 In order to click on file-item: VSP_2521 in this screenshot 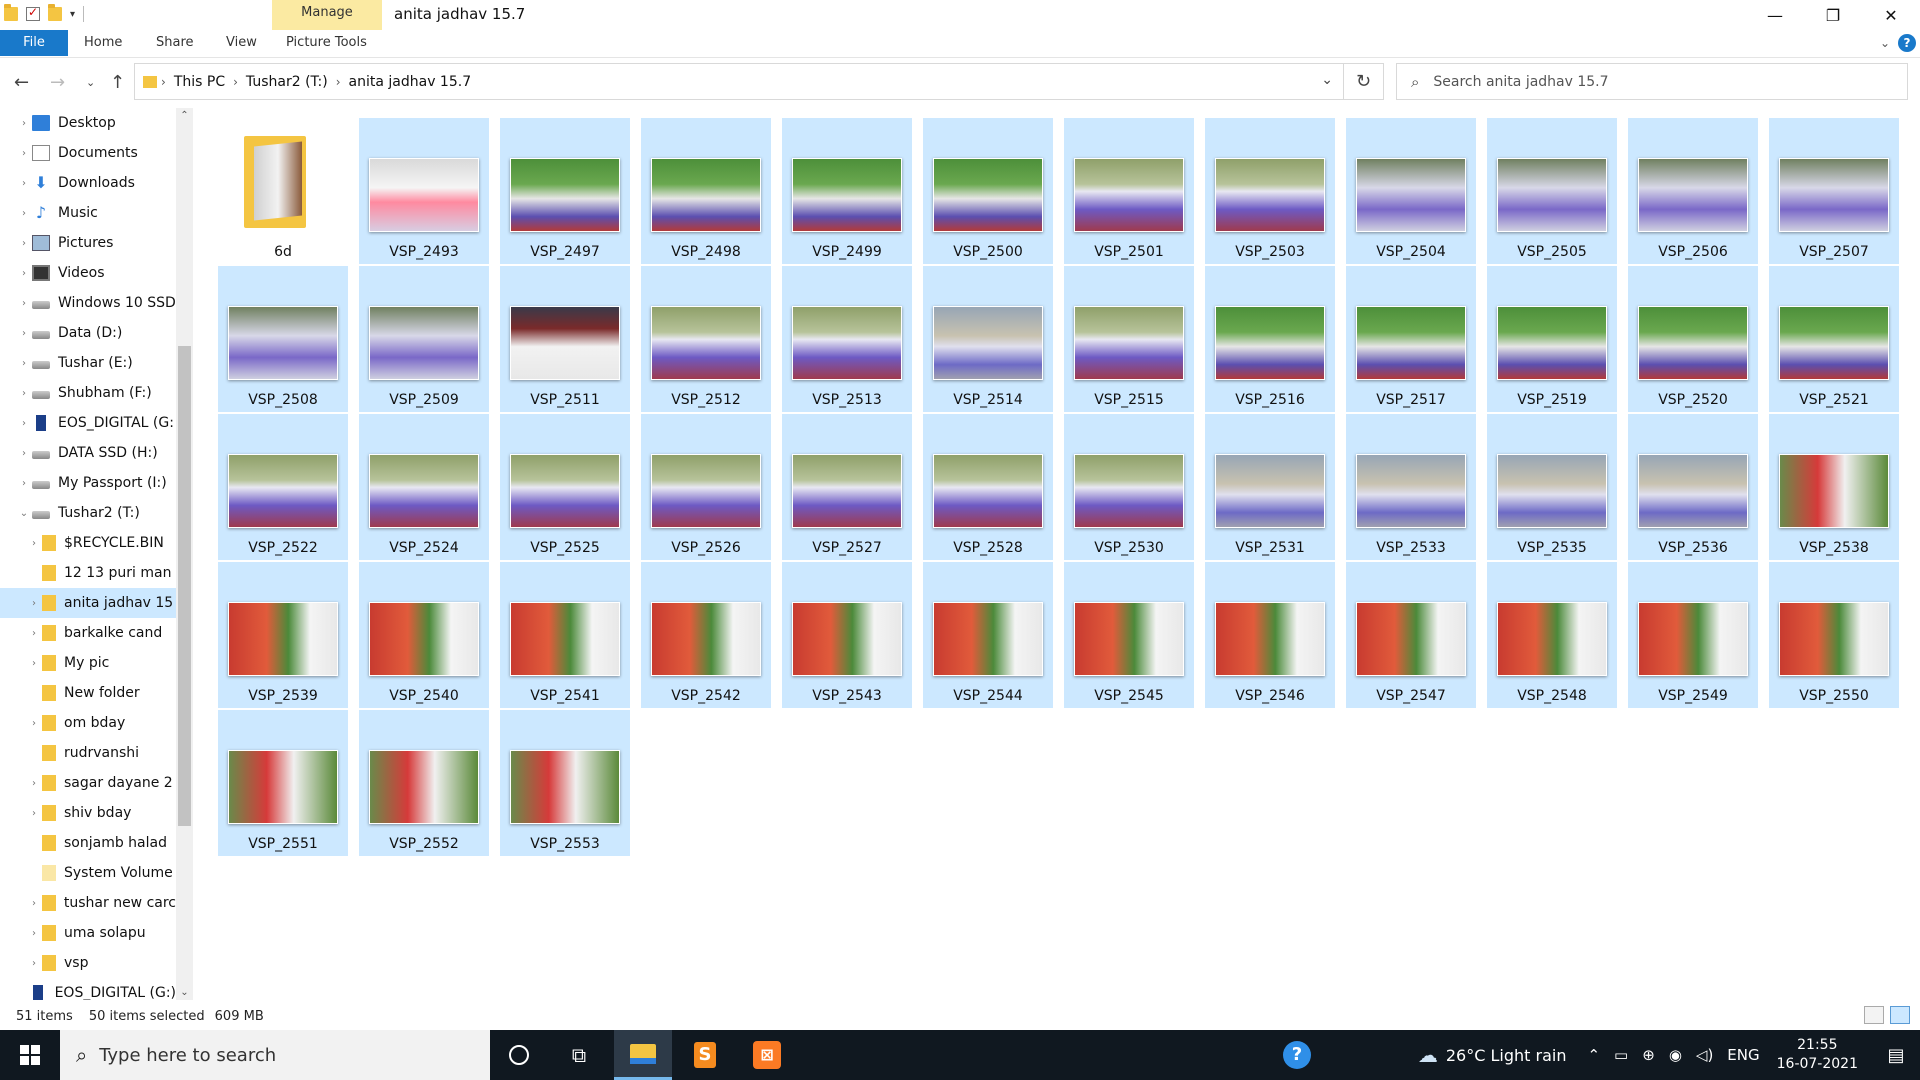, I will do `click(1834, 339)`.